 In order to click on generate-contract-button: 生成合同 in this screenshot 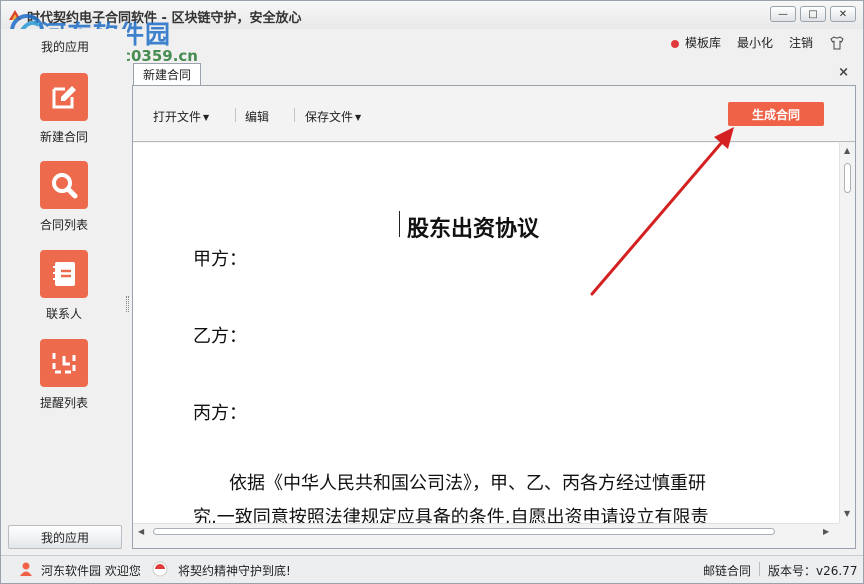, I will do `click(776, 114)`.